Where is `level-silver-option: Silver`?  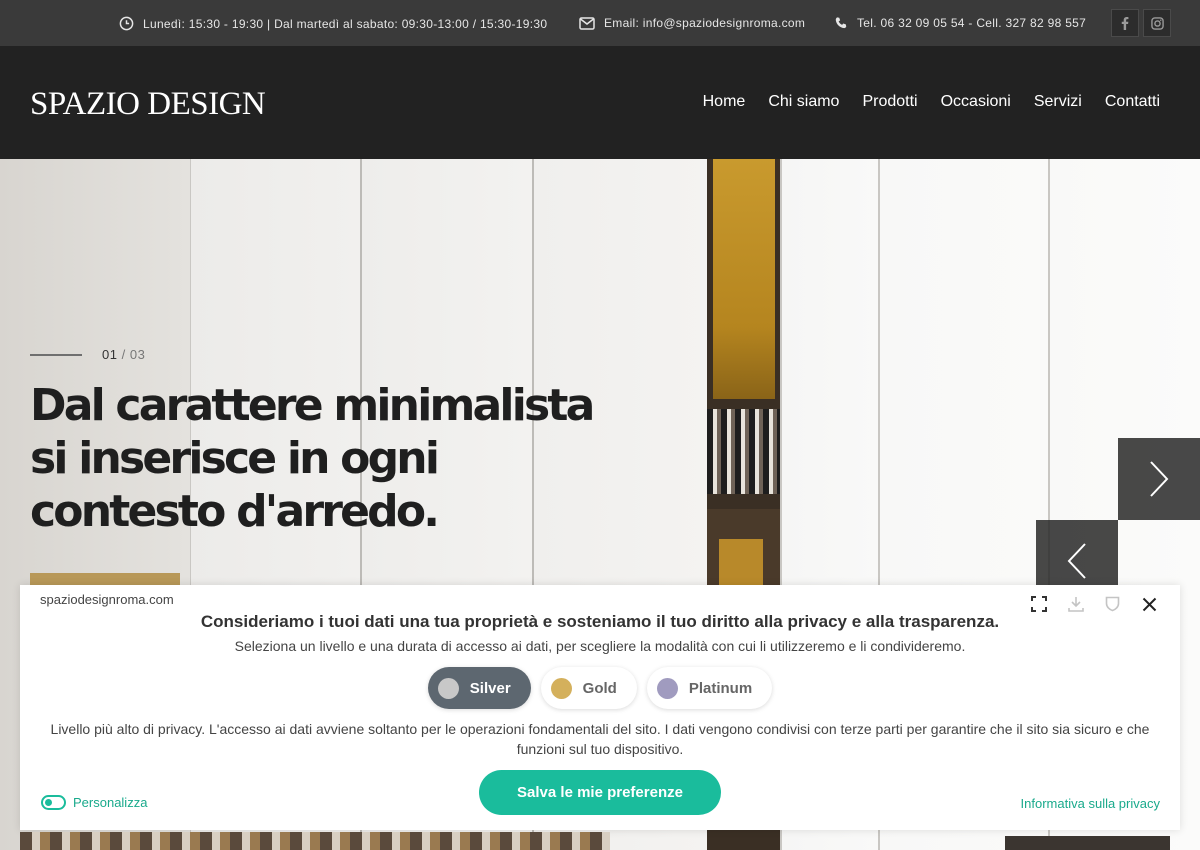
level-silver-option: Silver is located at coordinates (479, 688).